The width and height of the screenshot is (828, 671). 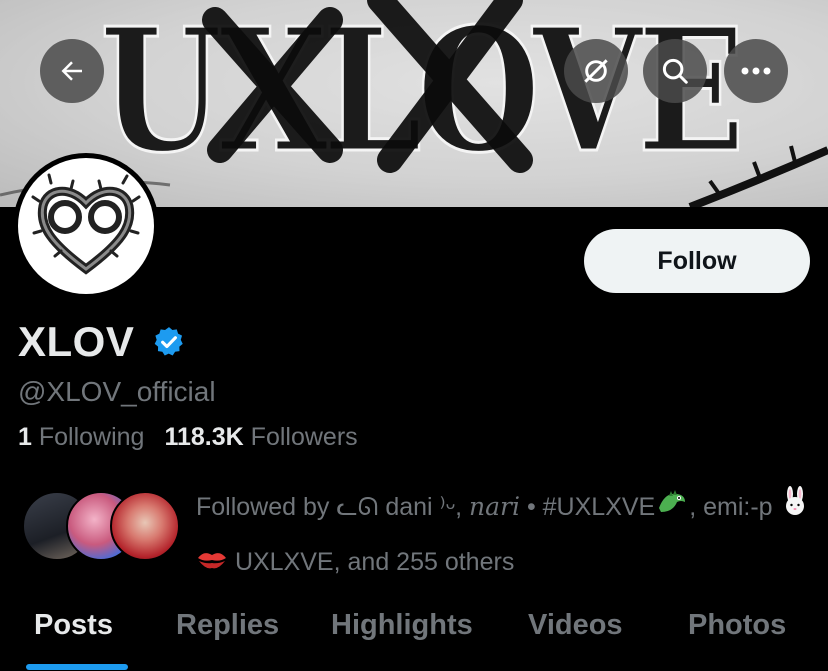 What do you see at coordinates (76, 341) in the screenshot?
I see `display-name: XLOV` at bounding box center [76, 341].